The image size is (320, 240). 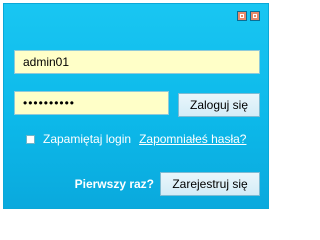 I want to click on maximize-icon, so click(x=255, y=16).